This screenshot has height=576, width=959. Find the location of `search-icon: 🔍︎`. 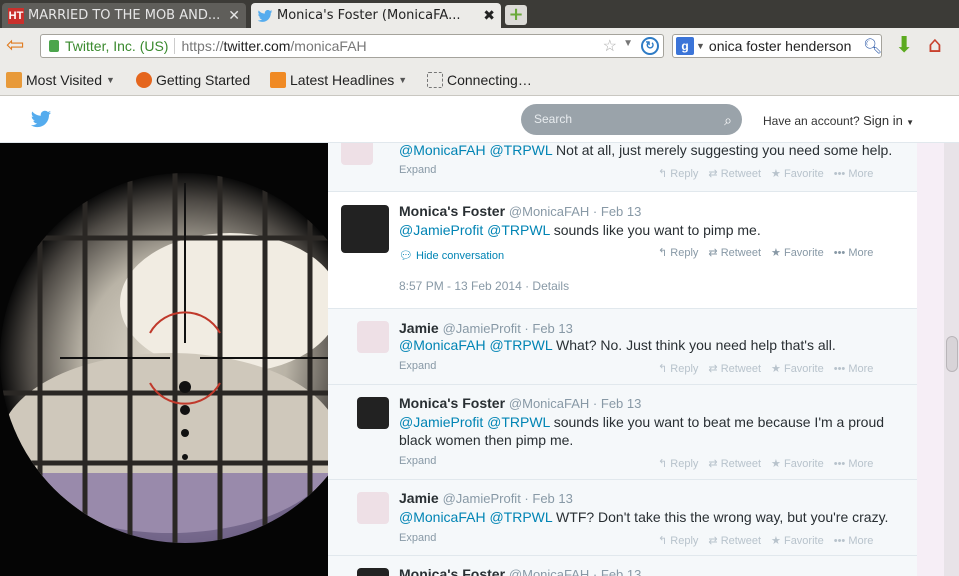

search-icon: 🔍︎ is located at coordinates (872, 46).